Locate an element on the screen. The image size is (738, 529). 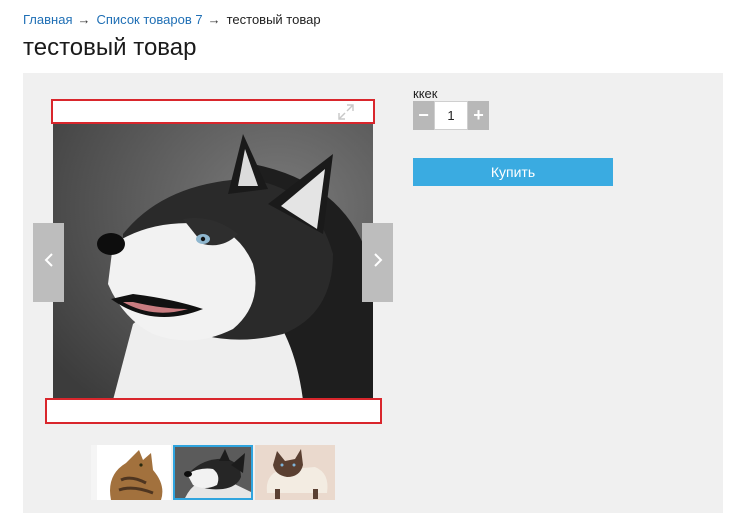
husky-dog-photo is located at coordinates (213, 472).